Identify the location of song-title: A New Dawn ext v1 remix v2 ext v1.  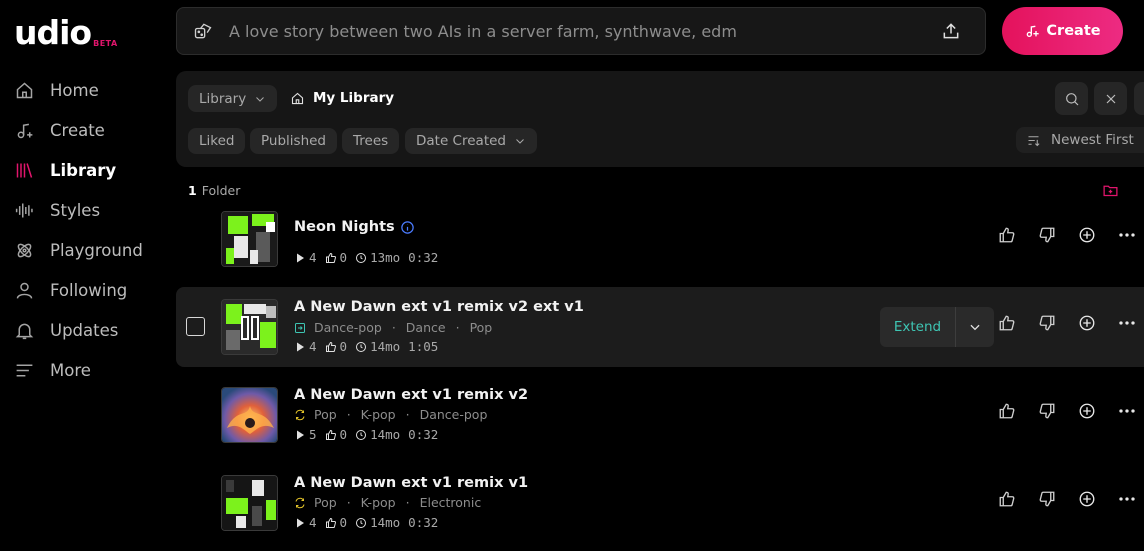
(439, 307).